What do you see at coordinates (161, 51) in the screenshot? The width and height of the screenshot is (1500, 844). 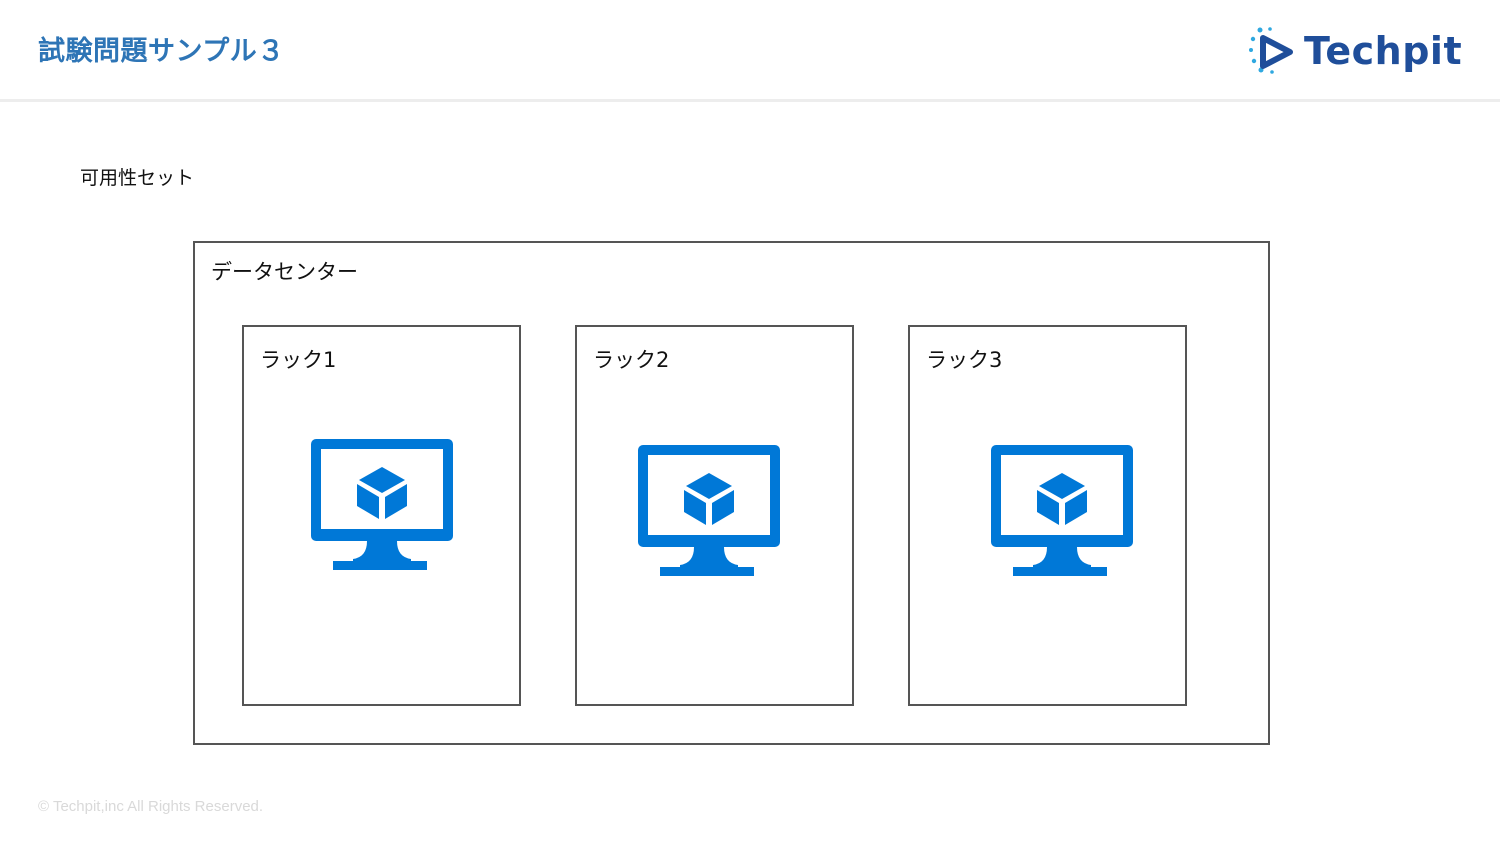 I see `slide-title: 試験問題サンプル３` at bounding box center [161, 51].